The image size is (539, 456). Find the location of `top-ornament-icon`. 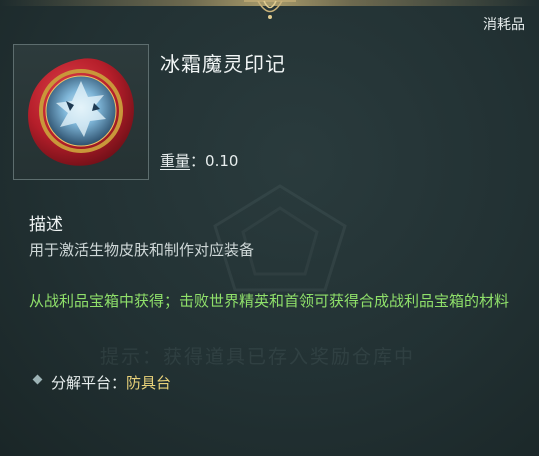

top-ornament-icon is located at coordinates (270, 9).